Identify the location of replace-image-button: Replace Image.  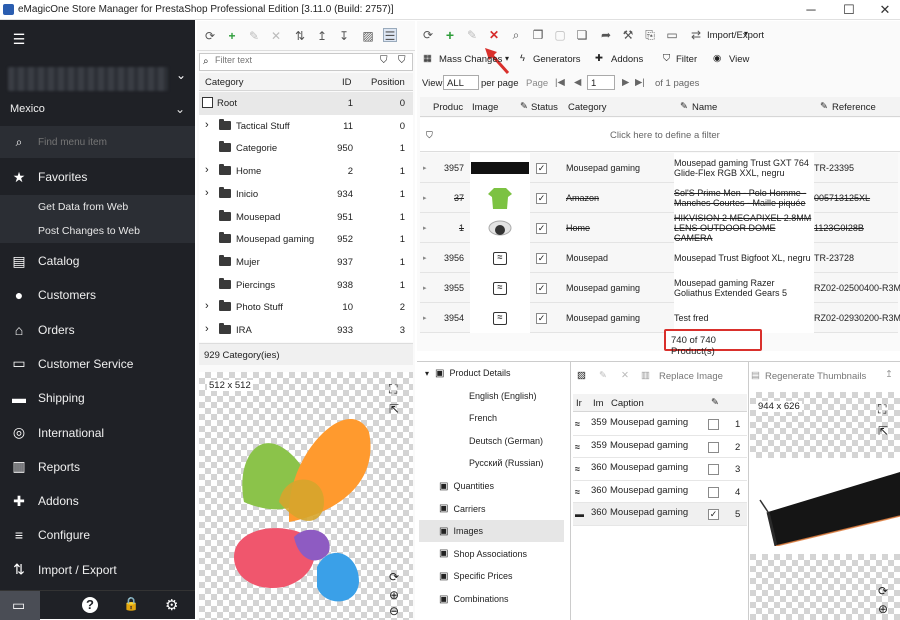
(691, 376).